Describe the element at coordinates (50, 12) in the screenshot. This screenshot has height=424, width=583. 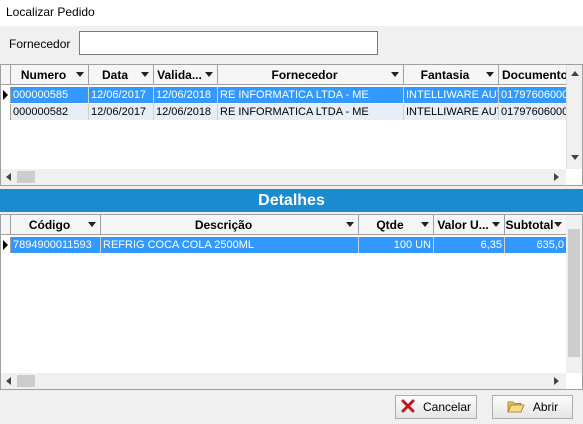
I see `window-title: Localizar Pedido` at that location.